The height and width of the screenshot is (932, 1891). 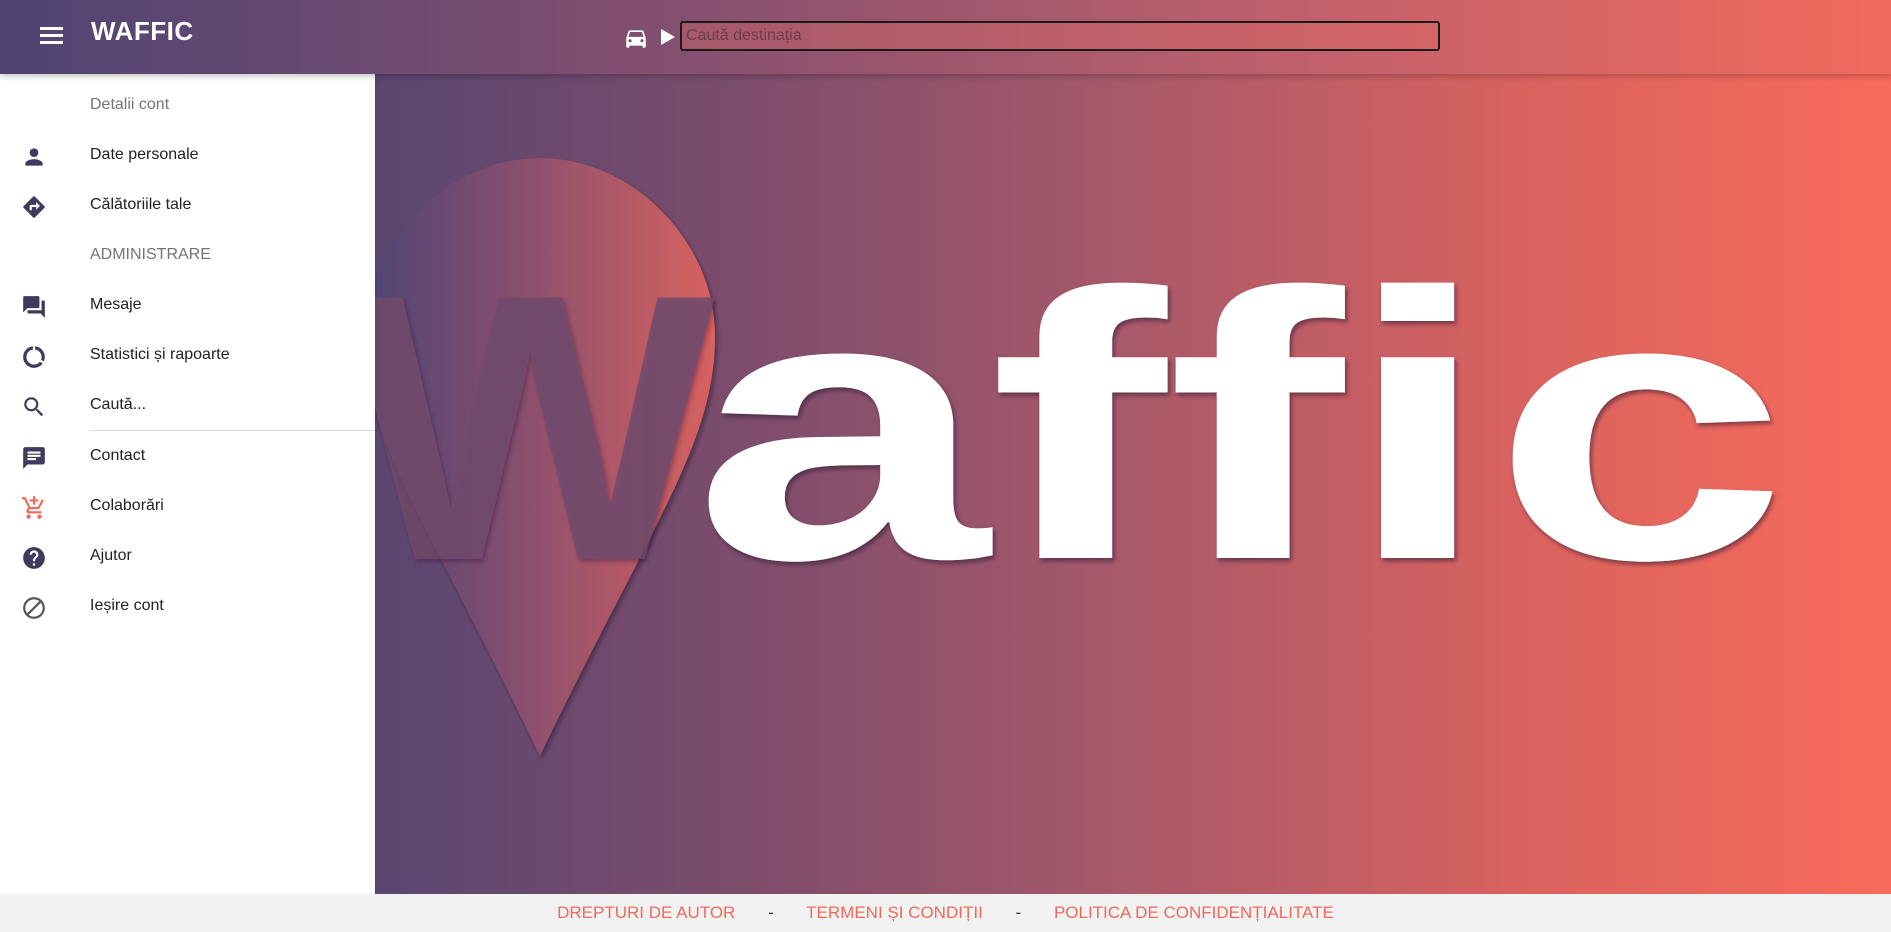 I want to click on sidebar-item-label: Colaborări, so click(x=127, y=505).